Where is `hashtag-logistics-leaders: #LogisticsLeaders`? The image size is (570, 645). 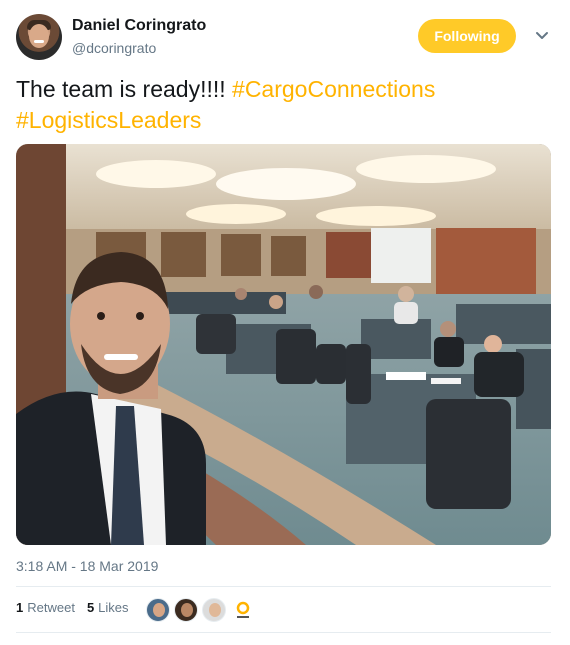 hashtag-logistics-leaders: #LogisticsLeaders is located at coordinates (108, 120).